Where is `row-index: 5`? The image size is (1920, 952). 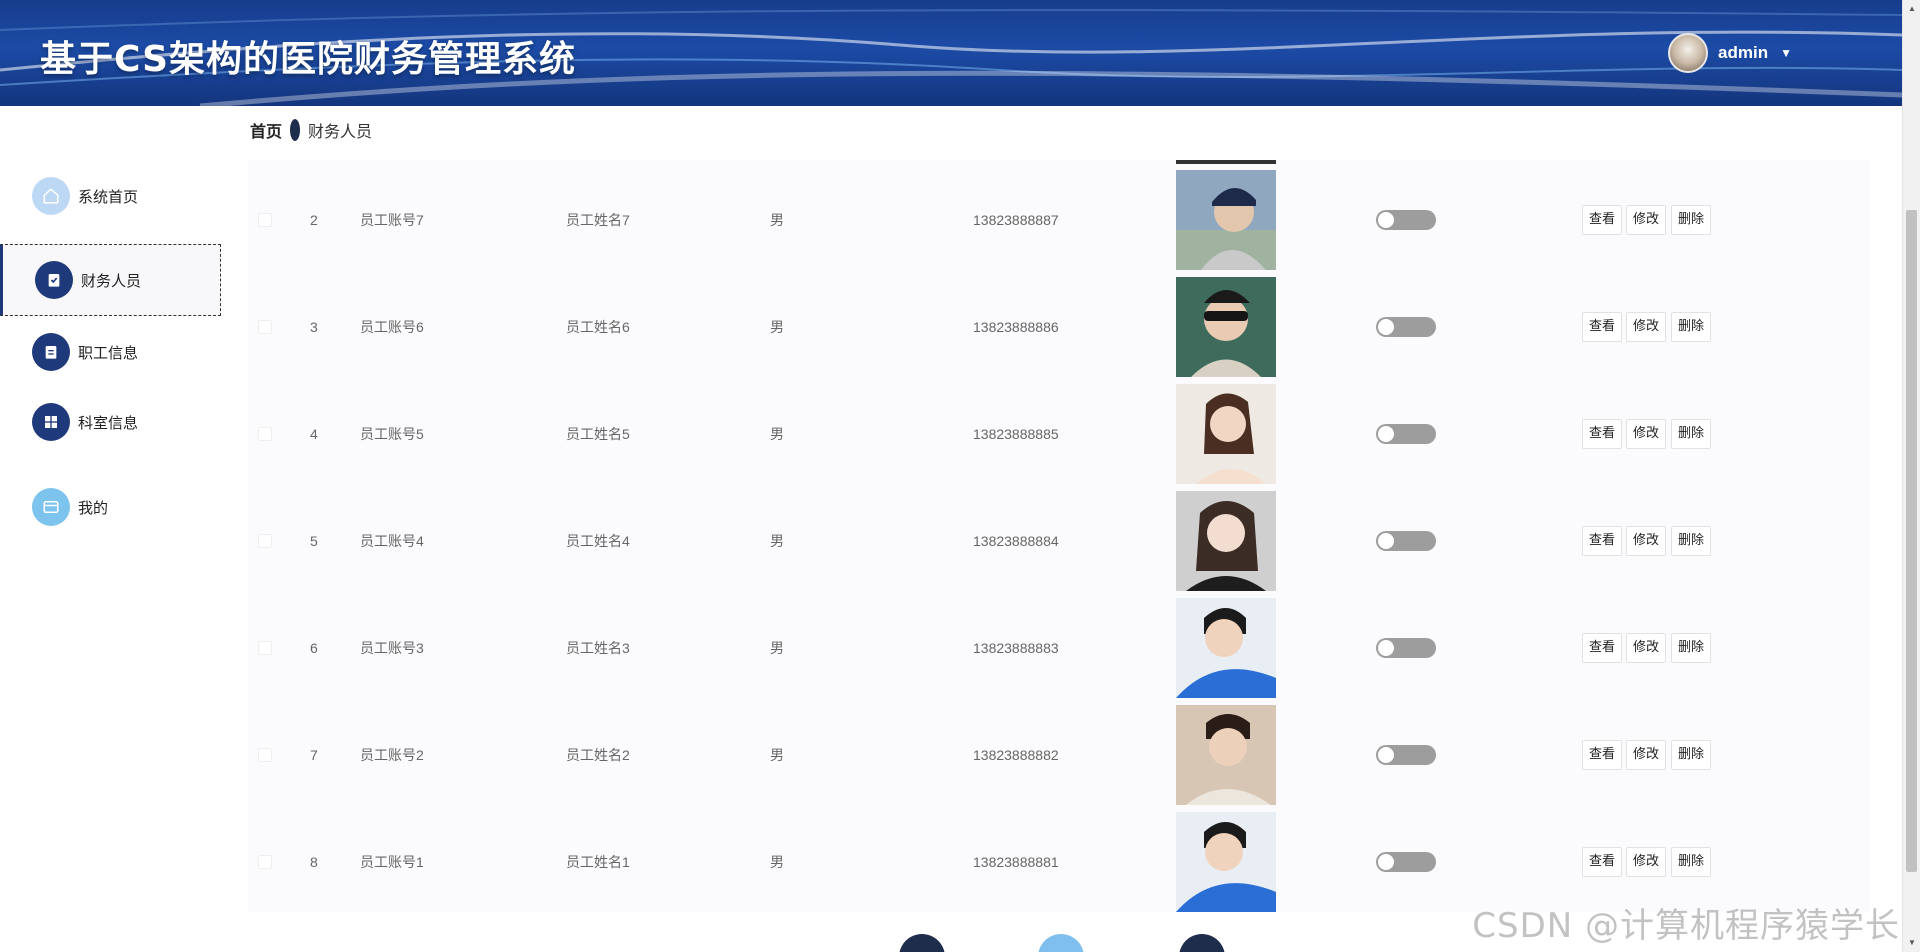
row-index: 5 is located at coordinates (314, 540).